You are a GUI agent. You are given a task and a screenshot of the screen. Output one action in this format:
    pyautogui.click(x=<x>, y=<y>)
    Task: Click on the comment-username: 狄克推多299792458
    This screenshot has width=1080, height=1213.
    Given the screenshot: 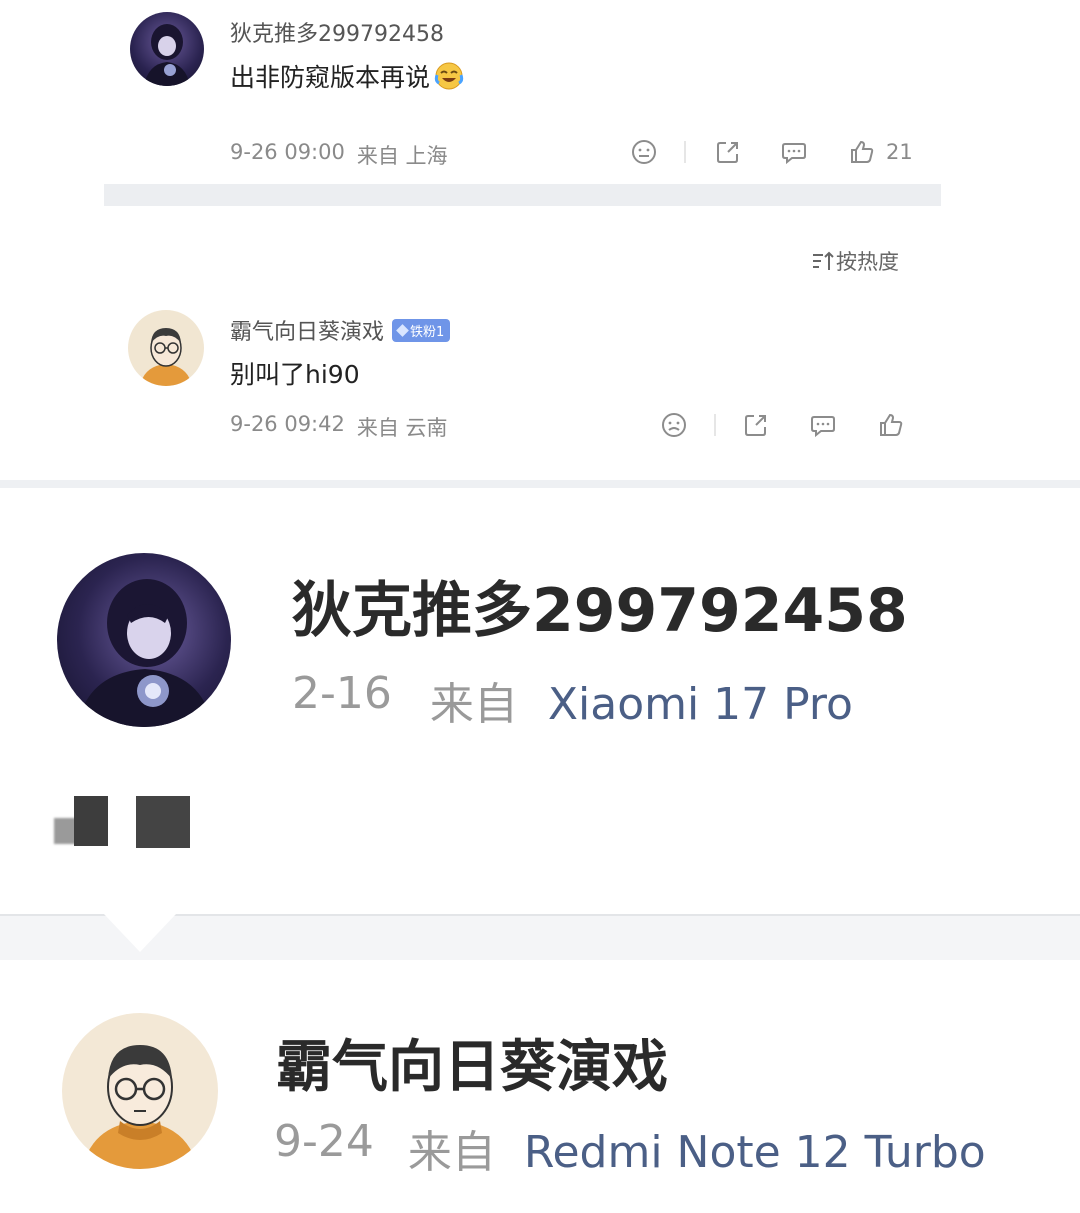 What is the action you would take?
    pyautogui.click(x=337, y=32)
    